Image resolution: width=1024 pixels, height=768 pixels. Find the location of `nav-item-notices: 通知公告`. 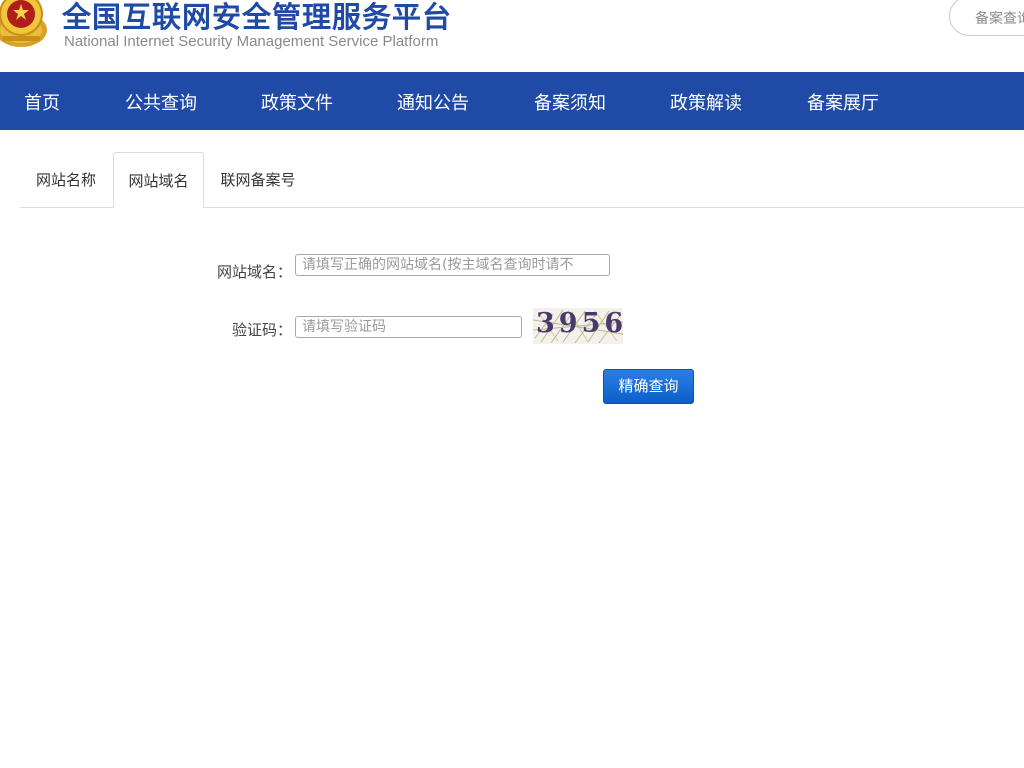

nav-item-notices: 通知公告 is located at coordinates (433, 102).